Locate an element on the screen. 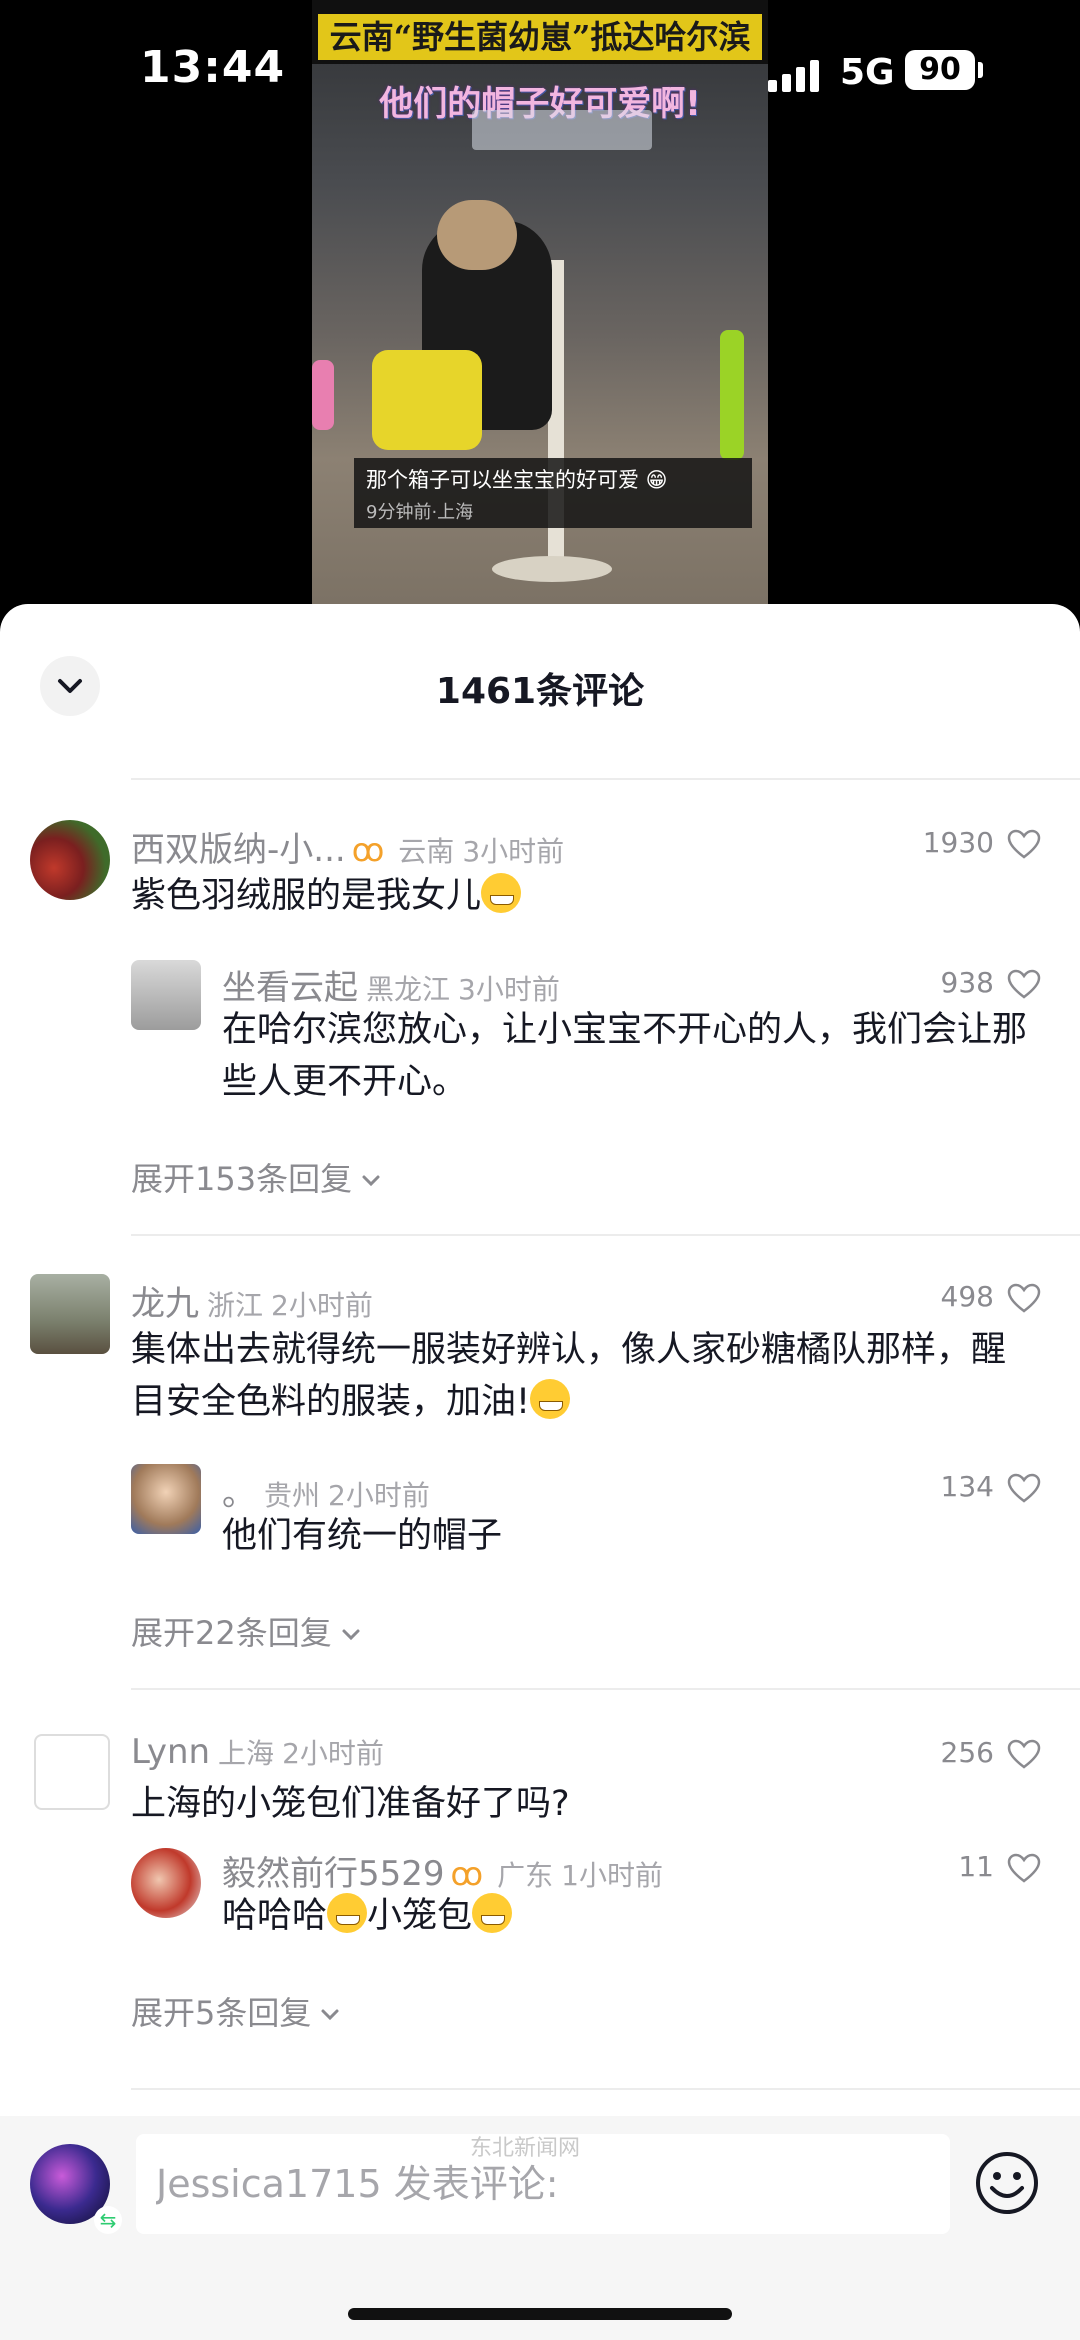 This screenshot has width=1080, height=2340. video-scene-green is located at coordinates (732, 395).